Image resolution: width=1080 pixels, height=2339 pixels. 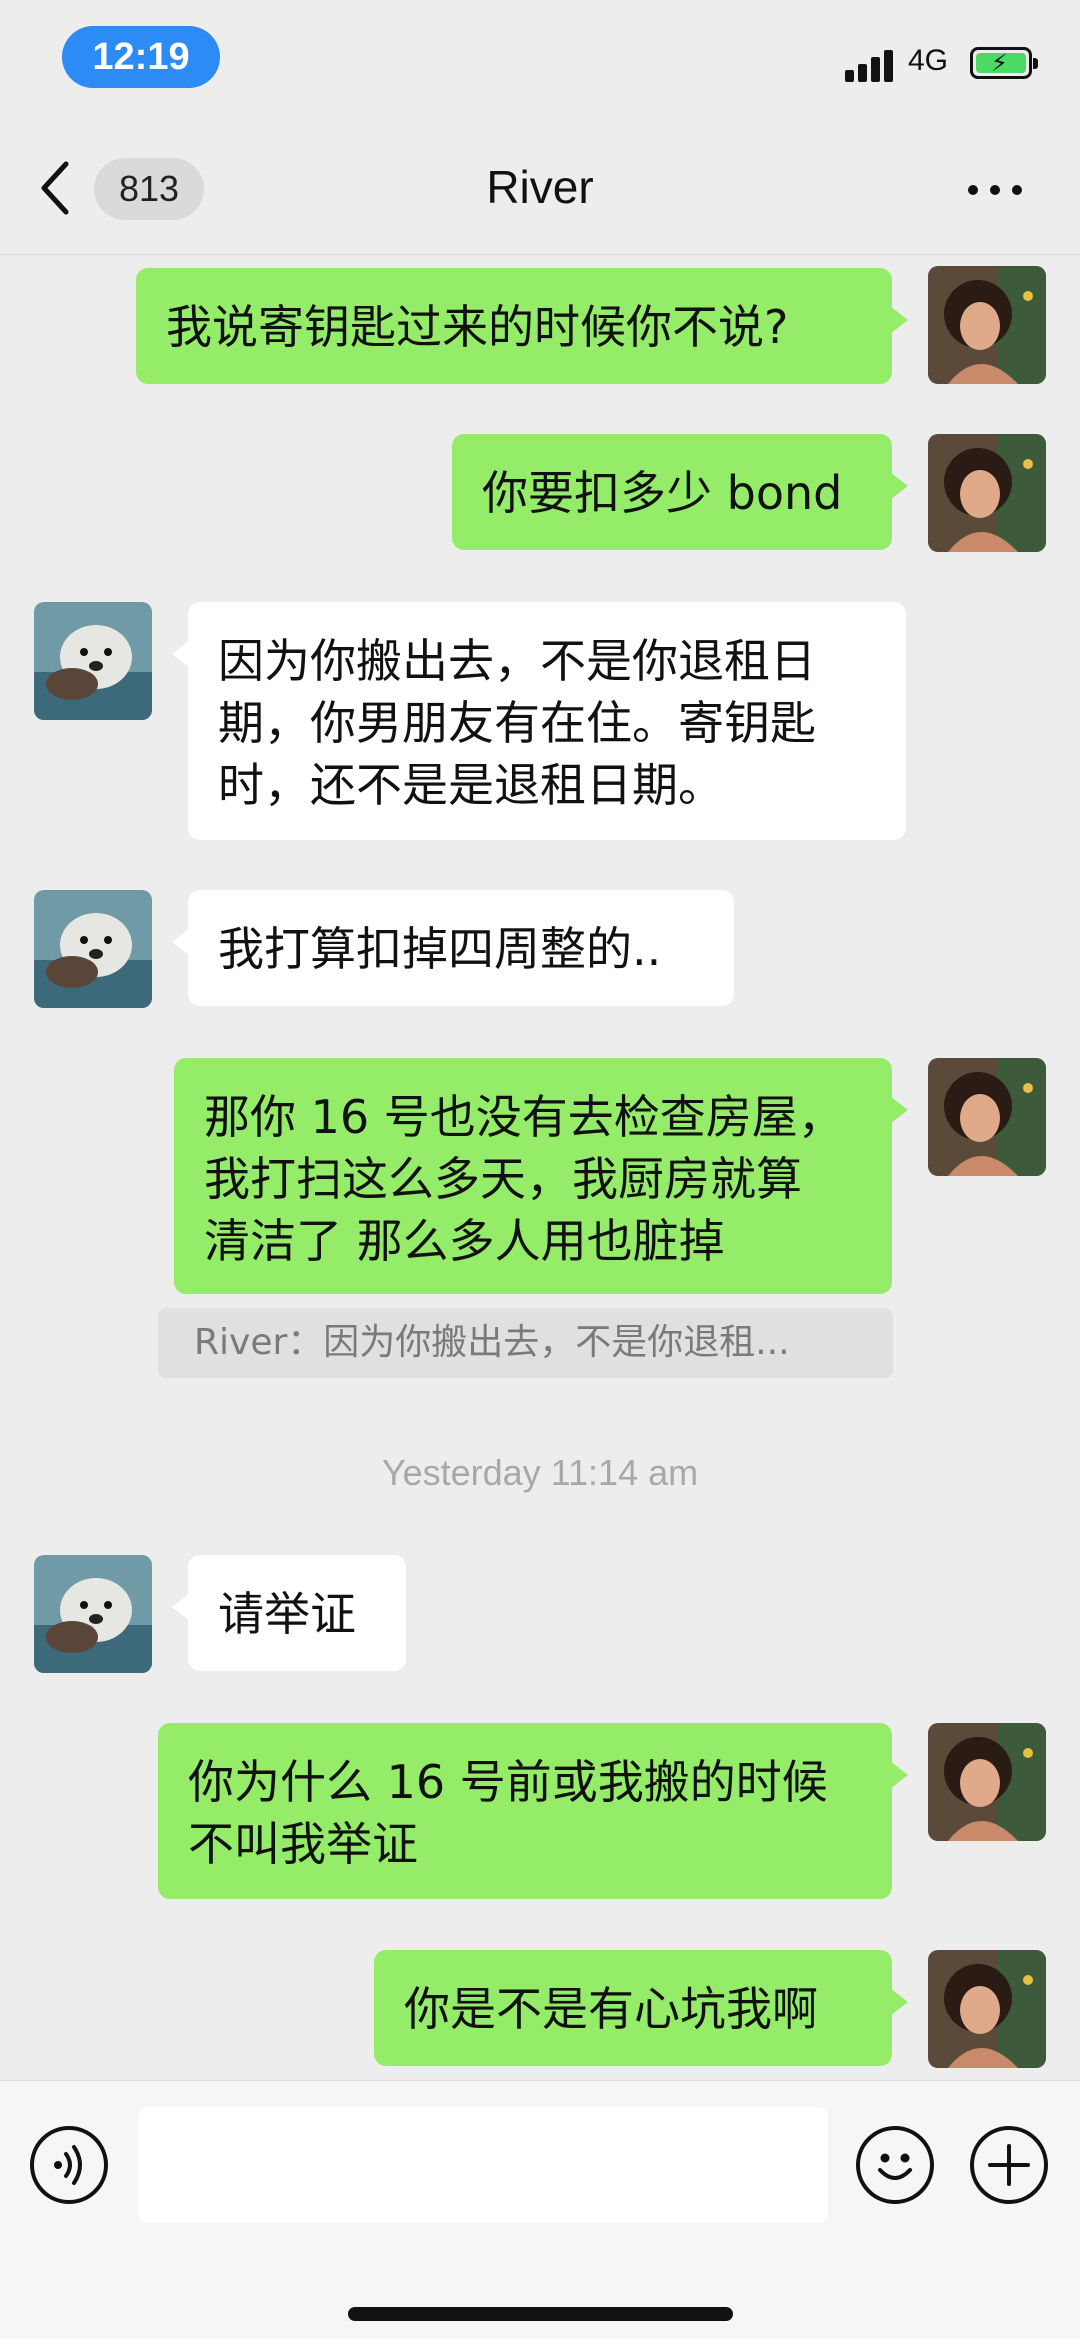 I want to click on message-timestamp: Yesterday 11:14 am, so click(x=540, y=1472).